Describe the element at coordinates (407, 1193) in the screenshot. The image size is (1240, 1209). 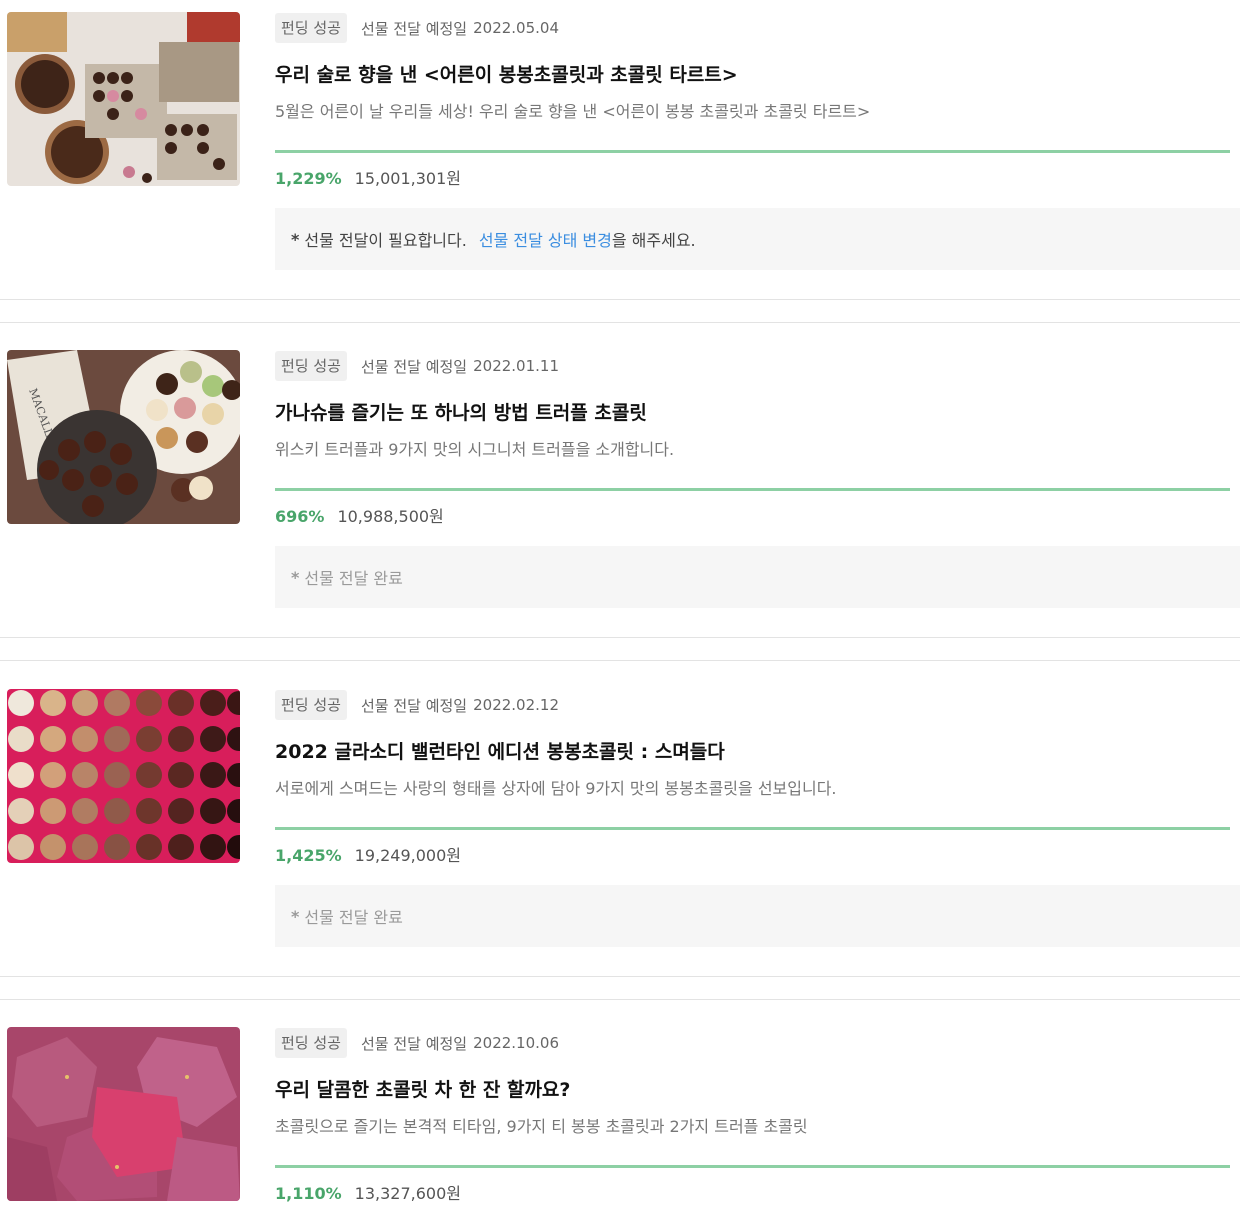
I see `funding-amount: 13,327,600원` at that location.